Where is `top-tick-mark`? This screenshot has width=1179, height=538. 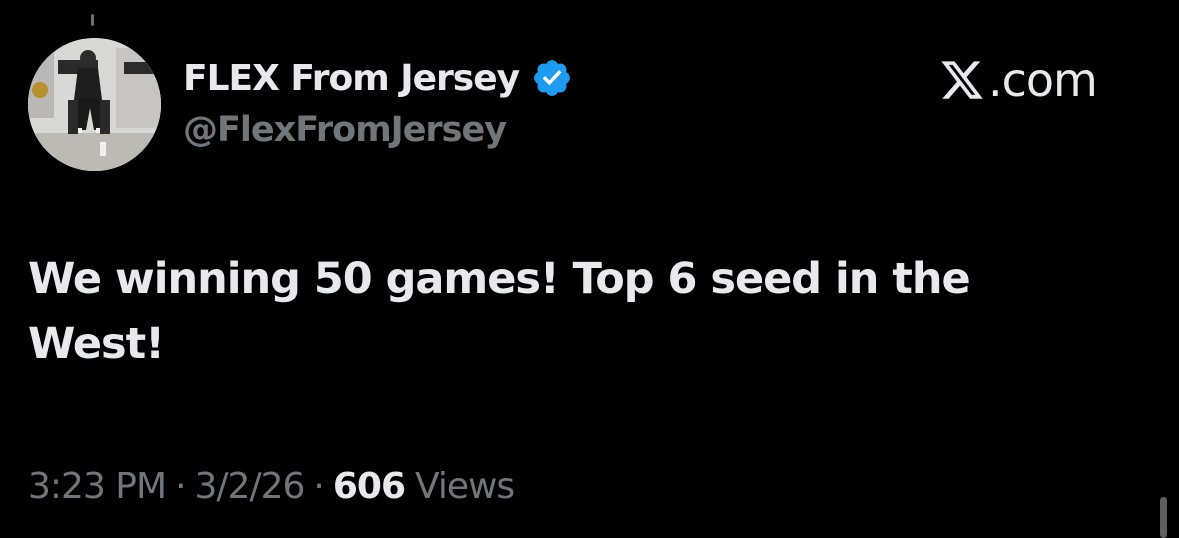 top-tick-mark is located at coordinates (92, 20).